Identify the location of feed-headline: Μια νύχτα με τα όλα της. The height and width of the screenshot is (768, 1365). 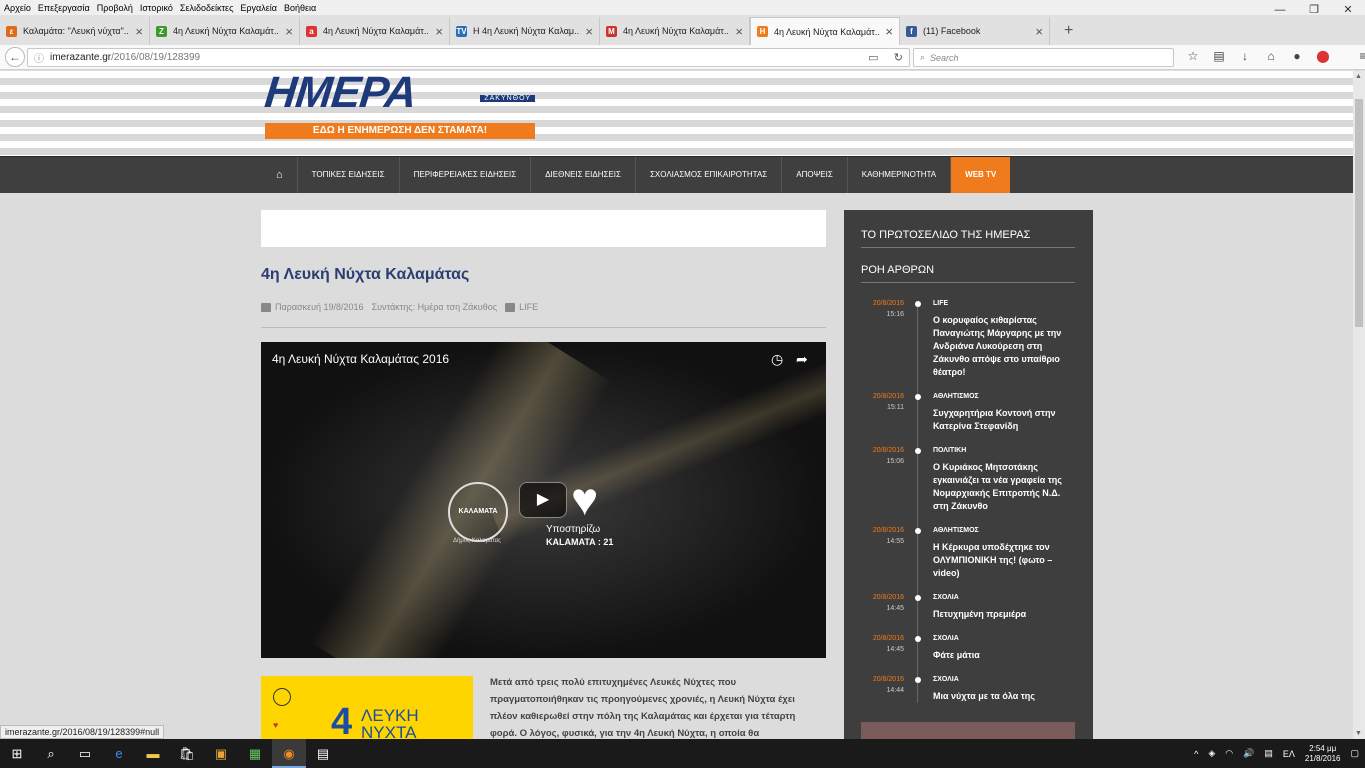
(1005, 696).